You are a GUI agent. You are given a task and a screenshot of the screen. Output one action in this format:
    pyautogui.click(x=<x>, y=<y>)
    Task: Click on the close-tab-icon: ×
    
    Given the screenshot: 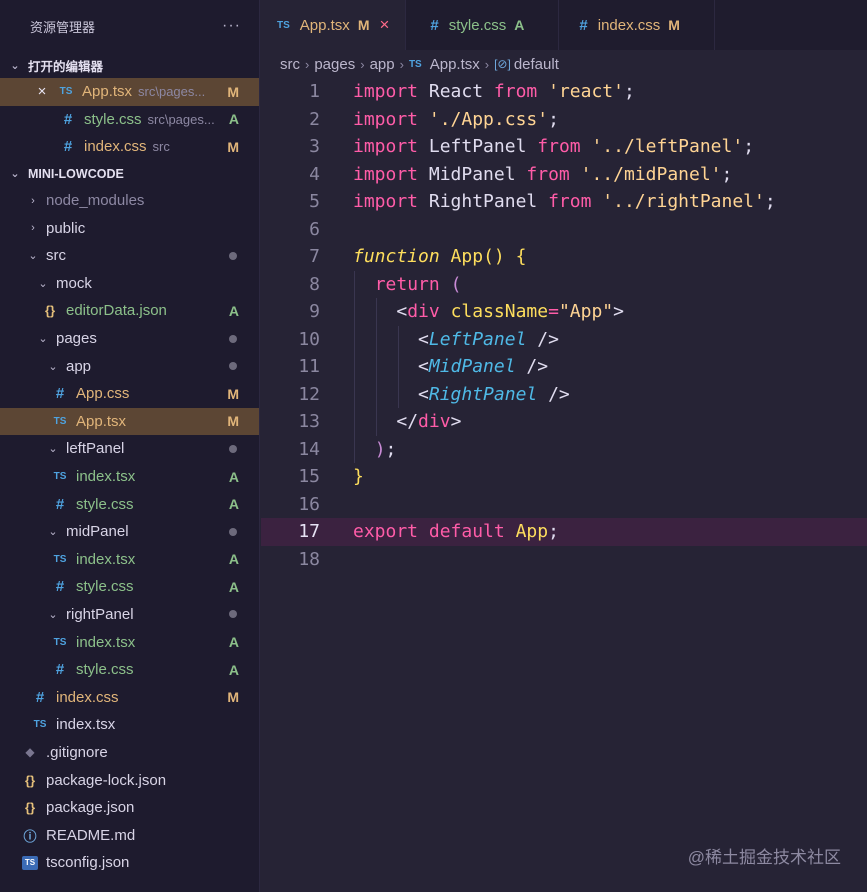 What is the action you would take?
    pyautogui.click(x=384, y=25)
    